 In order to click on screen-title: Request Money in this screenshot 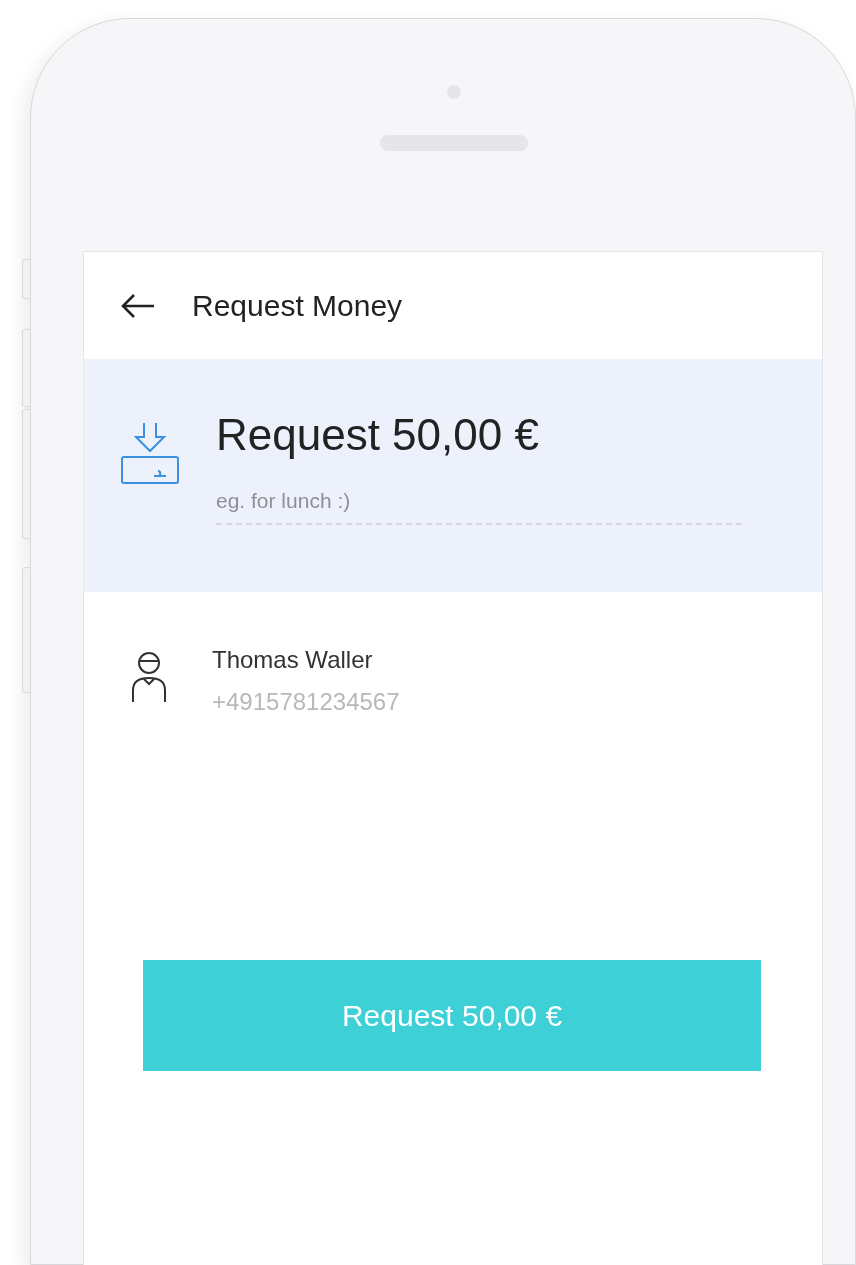, I will do `click(297, 306)`.